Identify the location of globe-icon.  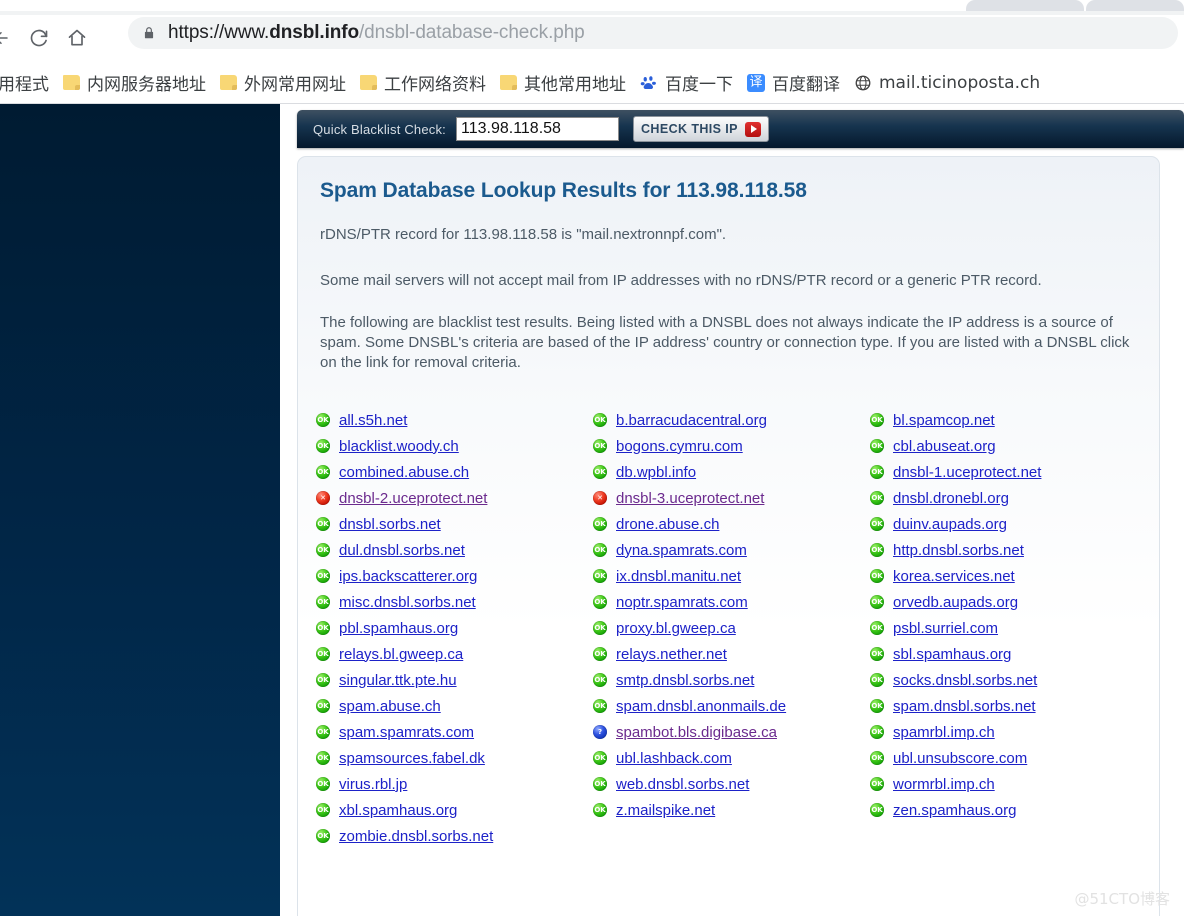
(863, 83).